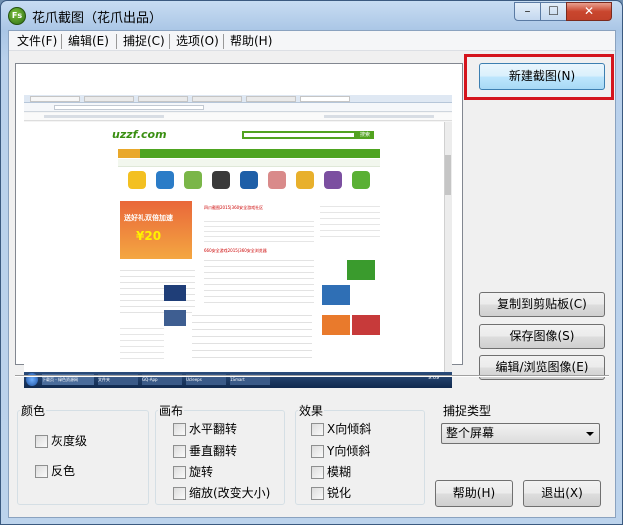 The width and height of the screenshot is (623, 525). What do you see at coordinates (542, 76) in the screenshot?
I see `new-capture-button: 新建截图(N)` at bounding box center [542, 76].